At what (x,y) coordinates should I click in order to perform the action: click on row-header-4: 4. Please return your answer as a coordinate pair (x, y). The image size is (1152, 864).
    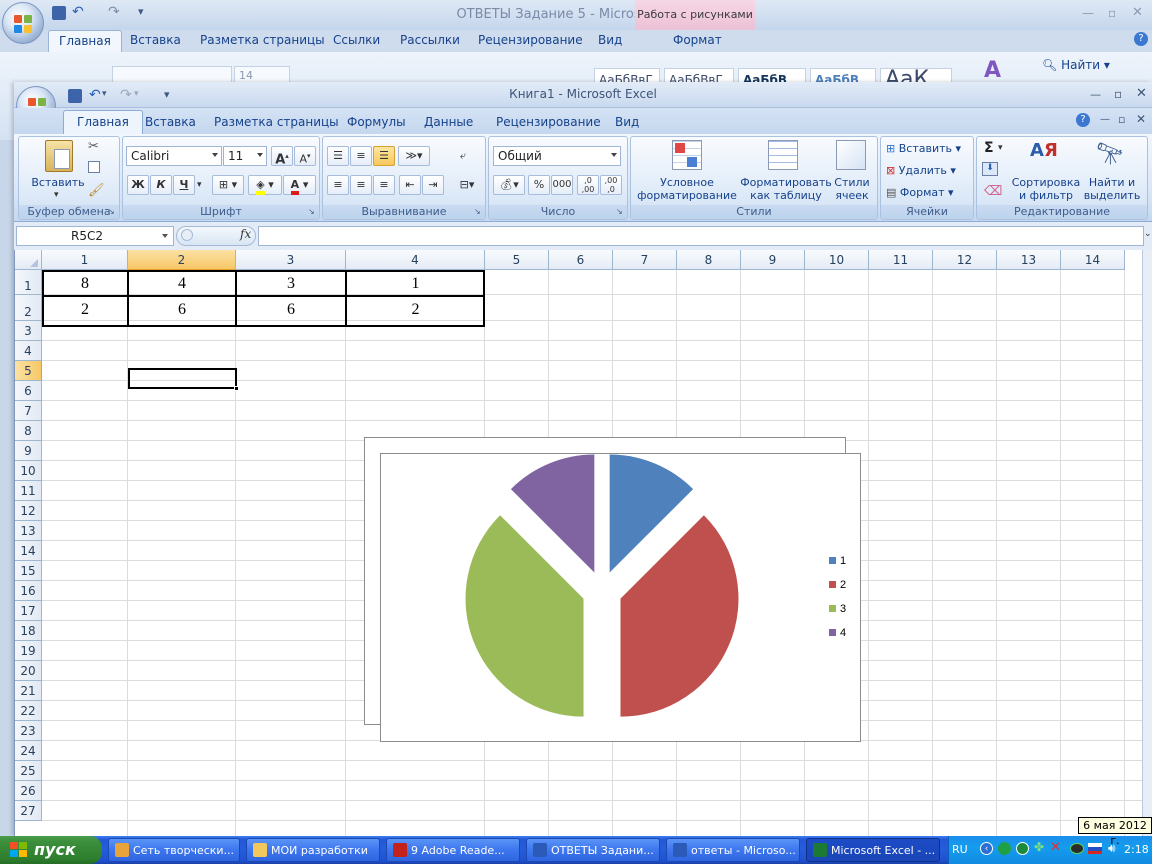
    Looking at the image, I should click on (28, 351).